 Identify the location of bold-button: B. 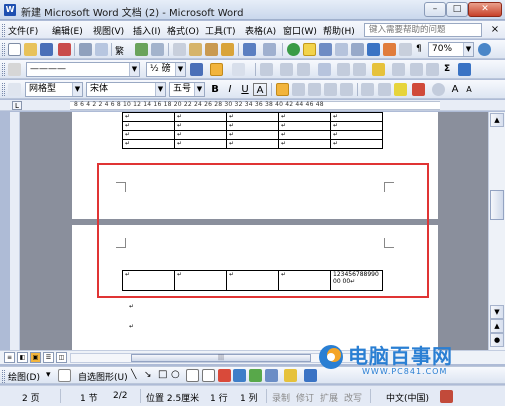
(215, 89).